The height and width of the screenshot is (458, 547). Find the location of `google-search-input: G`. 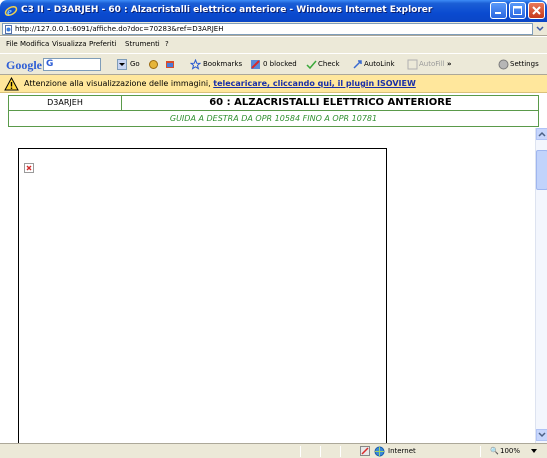

google-search-input: G is located at coordinates (72, 64).